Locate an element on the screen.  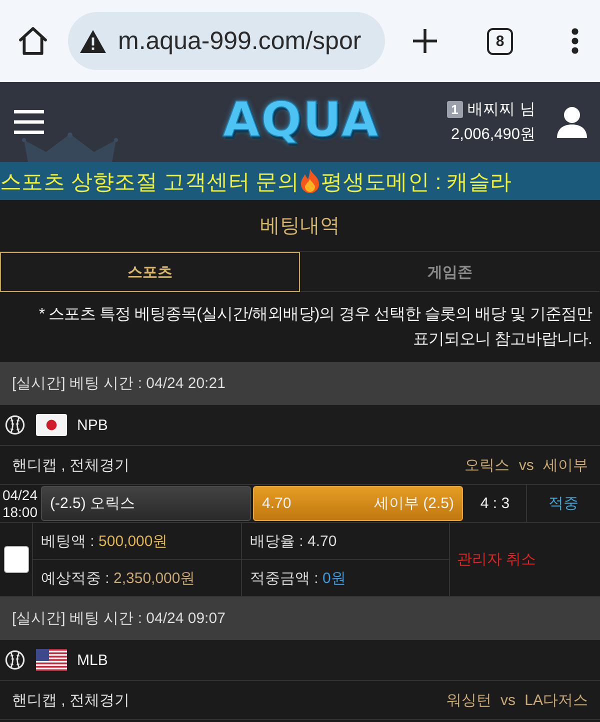
match-time: 18:00 is located at coordinates (20, 512).